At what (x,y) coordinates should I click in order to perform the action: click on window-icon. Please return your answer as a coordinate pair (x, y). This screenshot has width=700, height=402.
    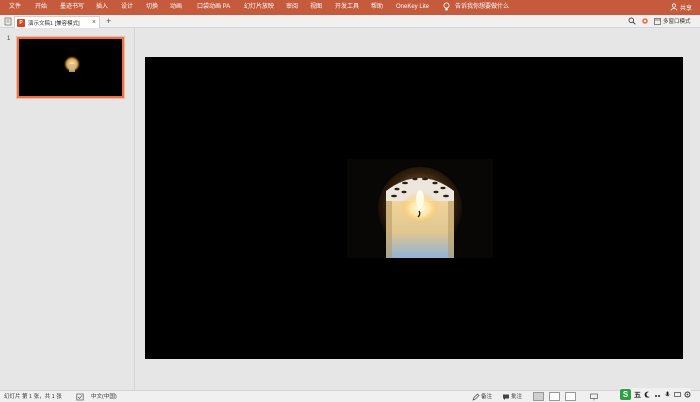
    Looking at the image, I should click on (657, 21).